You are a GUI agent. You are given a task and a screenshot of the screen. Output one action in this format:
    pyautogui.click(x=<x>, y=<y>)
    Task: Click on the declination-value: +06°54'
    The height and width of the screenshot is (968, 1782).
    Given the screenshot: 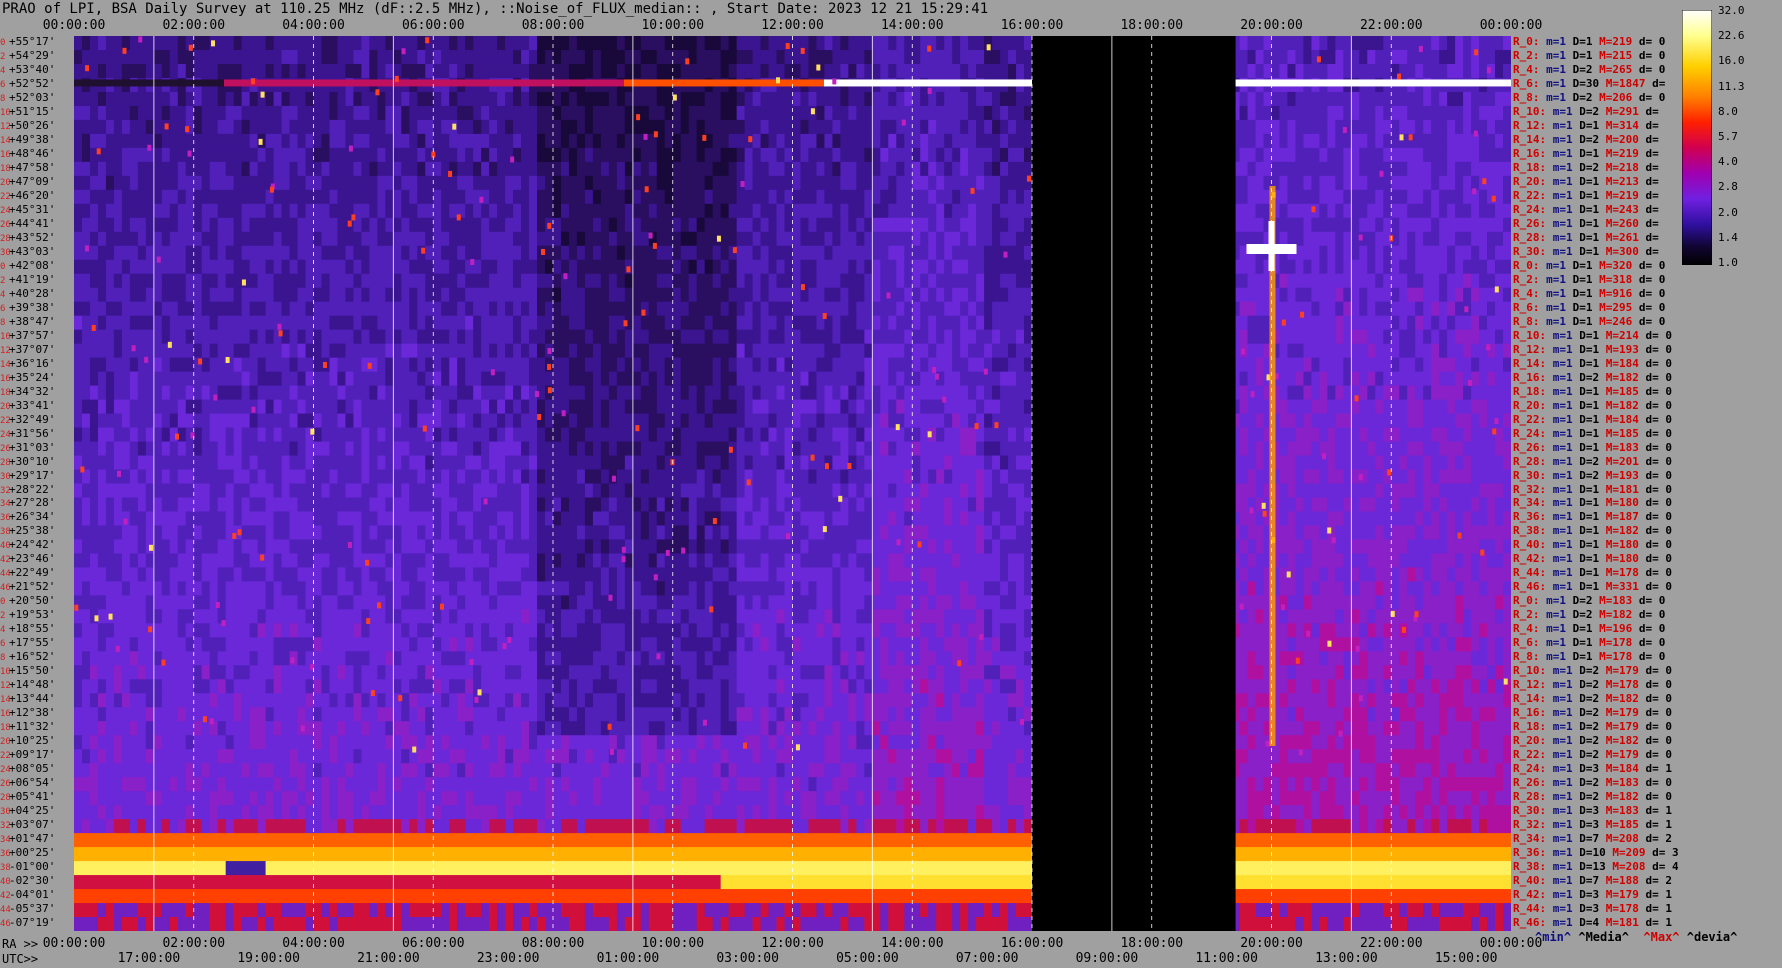 What is the action you would take?
    pyautogui.click(x=32, y=783)
    